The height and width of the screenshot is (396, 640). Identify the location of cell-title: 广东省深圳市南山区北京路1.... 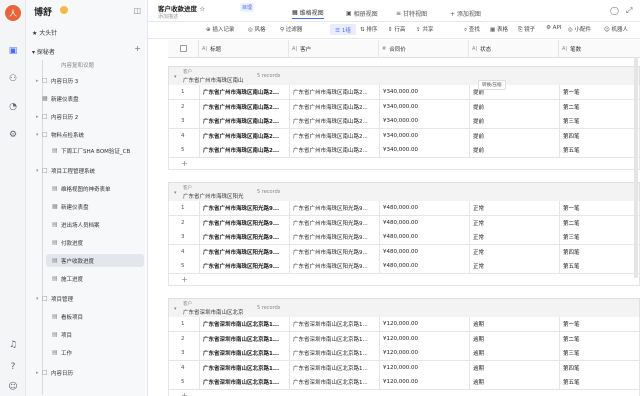
(244, 338).